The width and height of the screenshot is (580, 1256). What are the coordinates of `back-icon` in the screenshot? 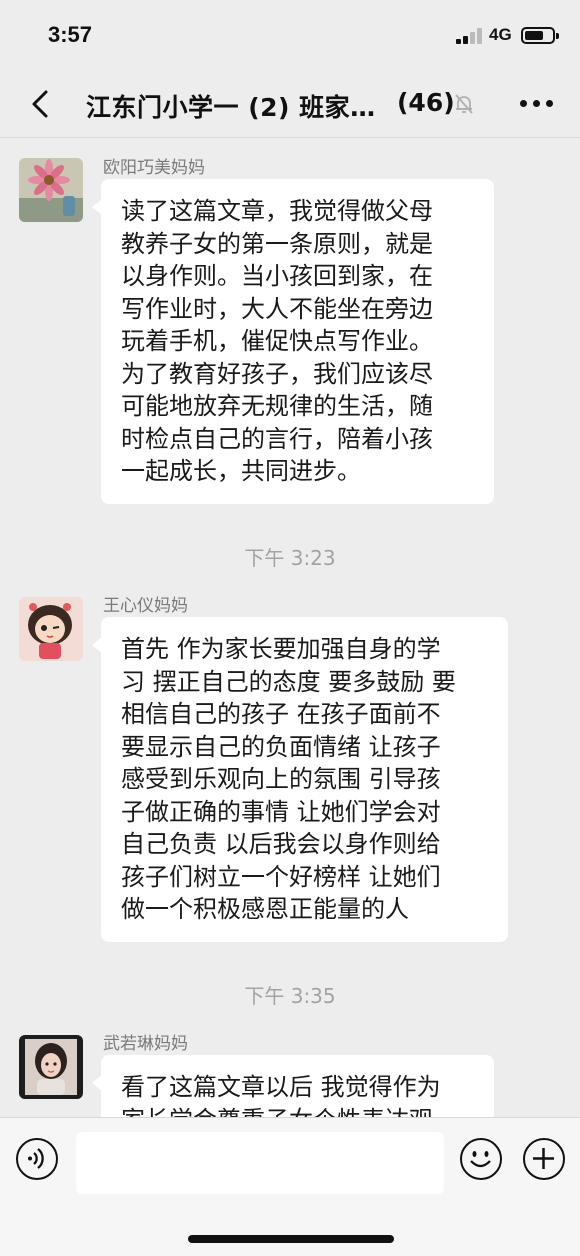 It's located at (42, 104).